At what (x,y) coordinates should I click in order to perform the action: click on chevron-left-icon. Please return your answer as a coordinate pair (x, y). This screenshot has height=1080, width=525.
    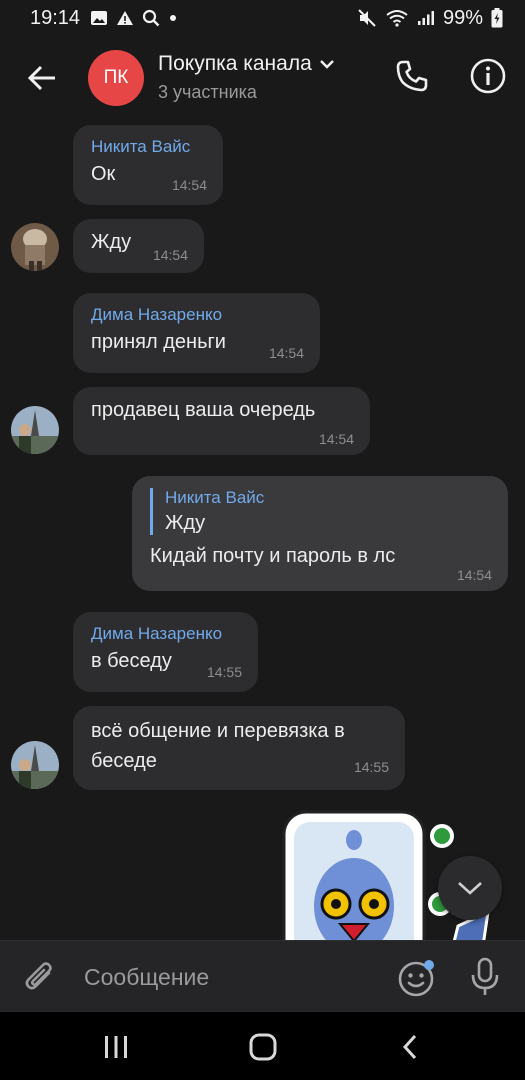
    Looking at the image, I should click on (409, 1047).